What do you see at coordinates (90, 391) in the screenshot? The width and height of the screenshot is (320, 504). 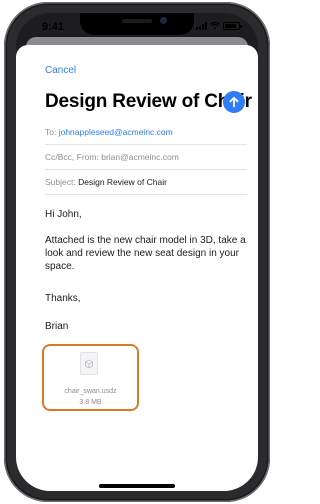 I see `attachment-filename: chair_swan.usdz` at bounding box center [90, 391].